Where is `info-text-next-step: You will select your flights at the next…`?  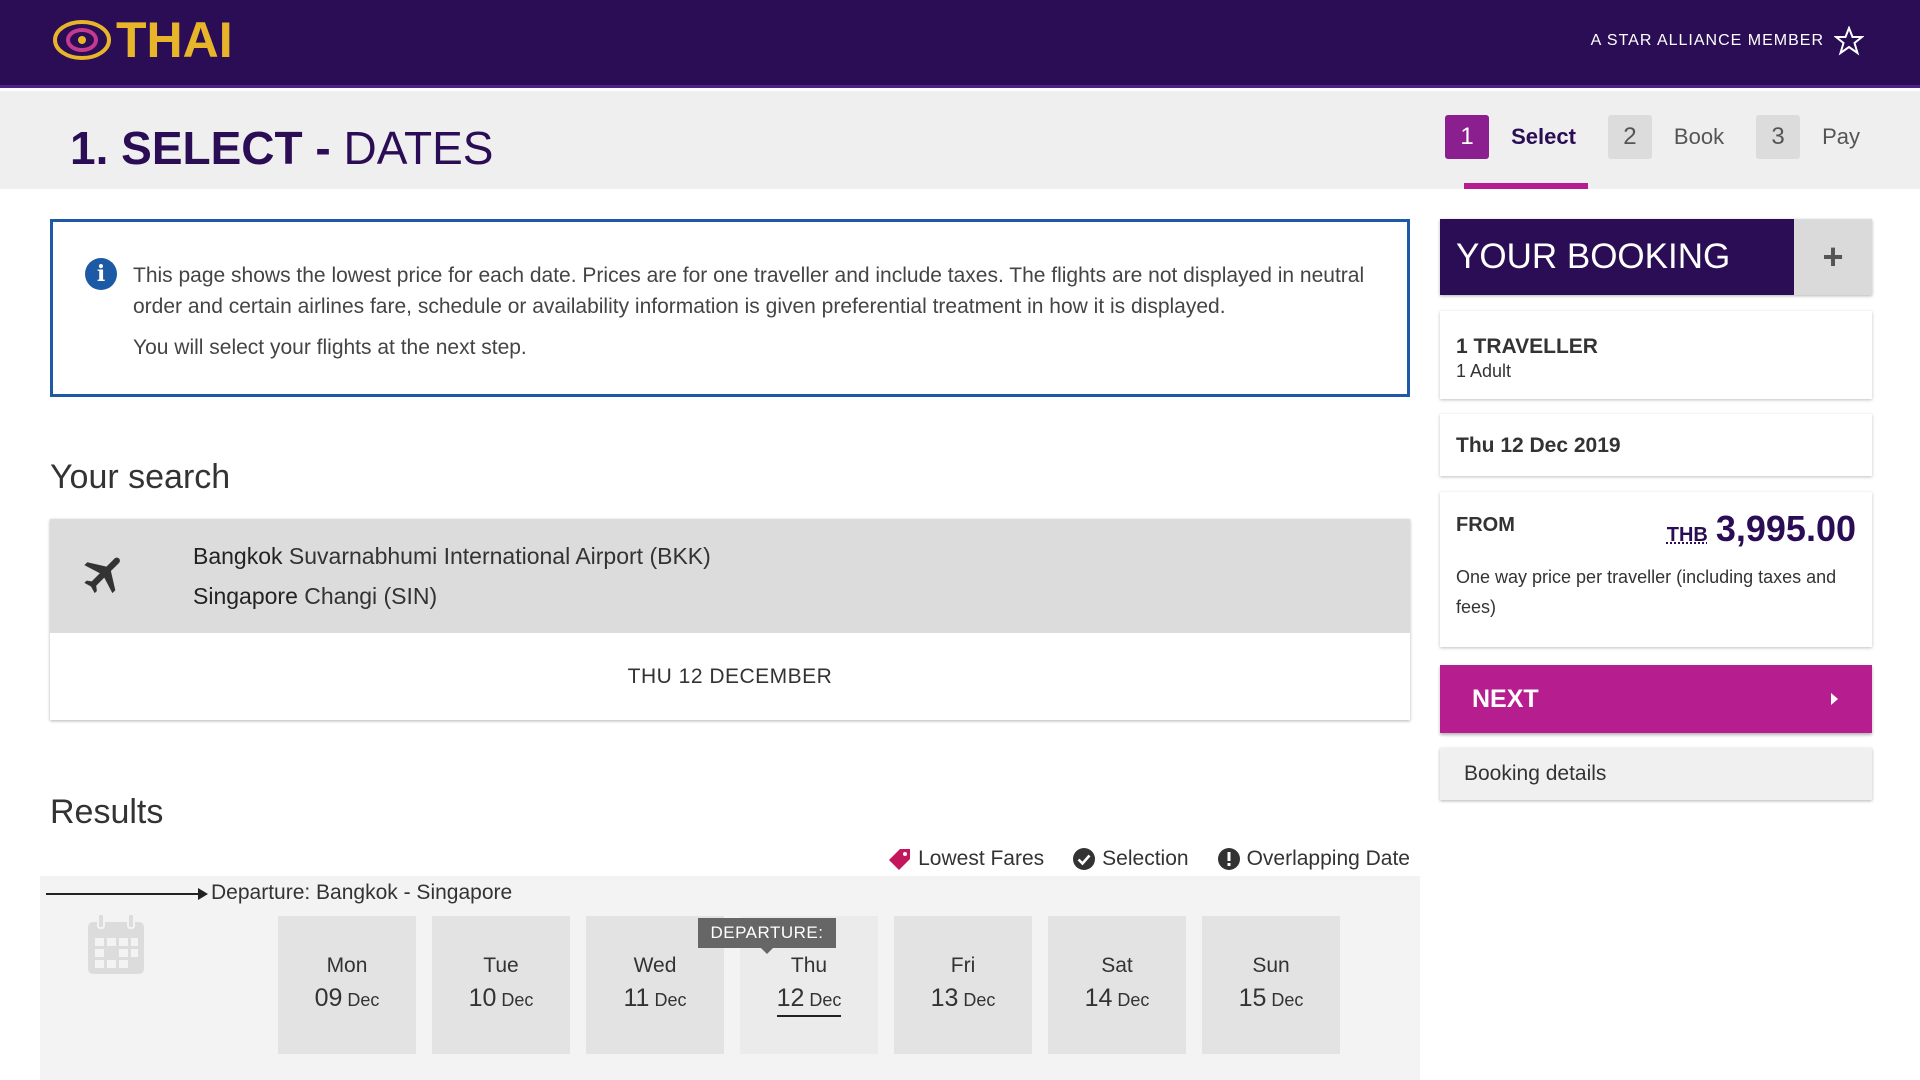 info-text-next-step: You will select your flights at the next… is located at coordinates (330, 347).